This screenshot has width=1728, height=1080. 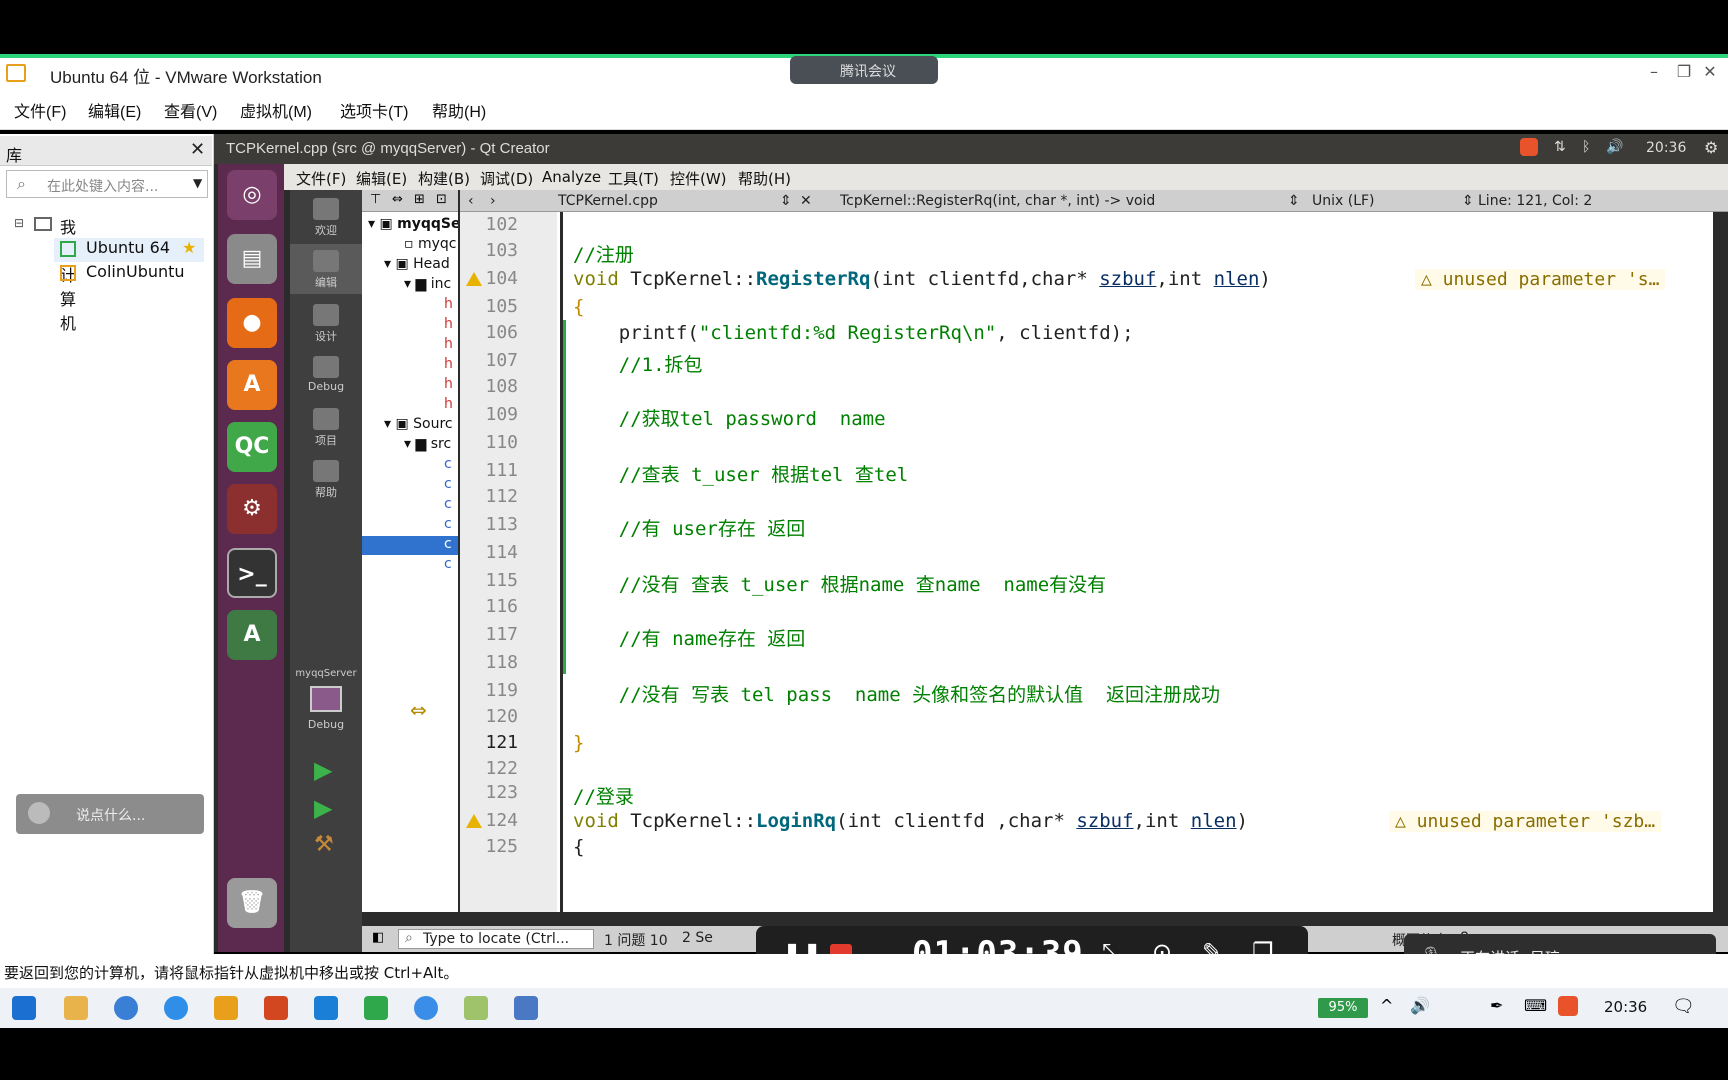 What do you see at coordinates (252, 573) in the screenshot?
I see `terminal-icon: >_` at bounding box center [252, 573].